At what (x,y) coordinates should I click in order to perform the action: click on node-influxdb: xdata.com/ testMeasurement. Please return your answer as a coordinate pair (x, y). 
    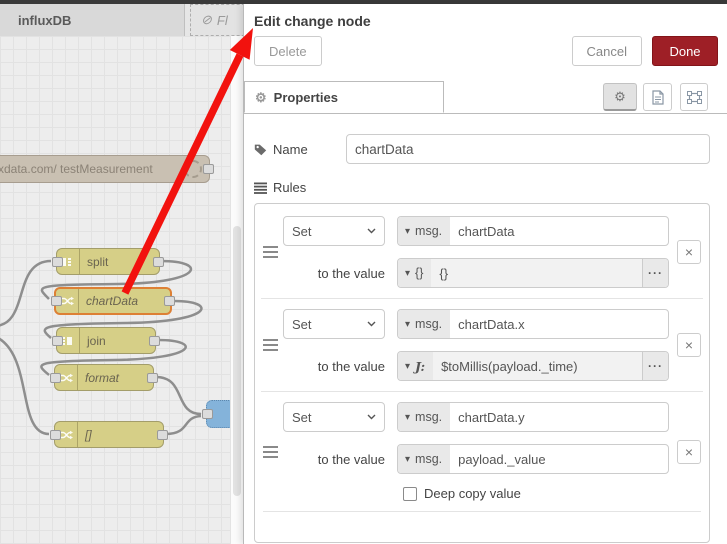
    Looking at the image, I should click on (107, 169).